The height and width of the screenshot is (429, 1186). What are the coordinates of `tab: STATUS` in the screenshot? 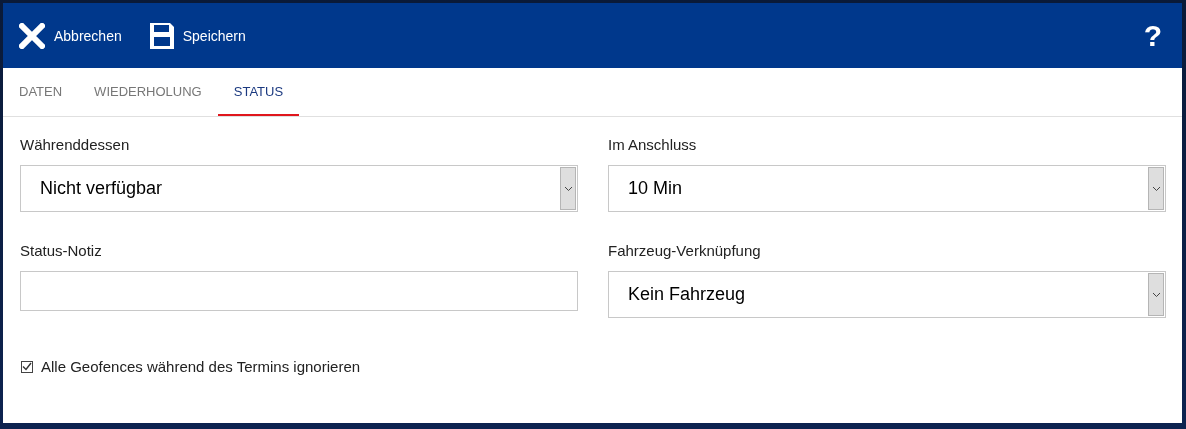 It's located at (258, 92).